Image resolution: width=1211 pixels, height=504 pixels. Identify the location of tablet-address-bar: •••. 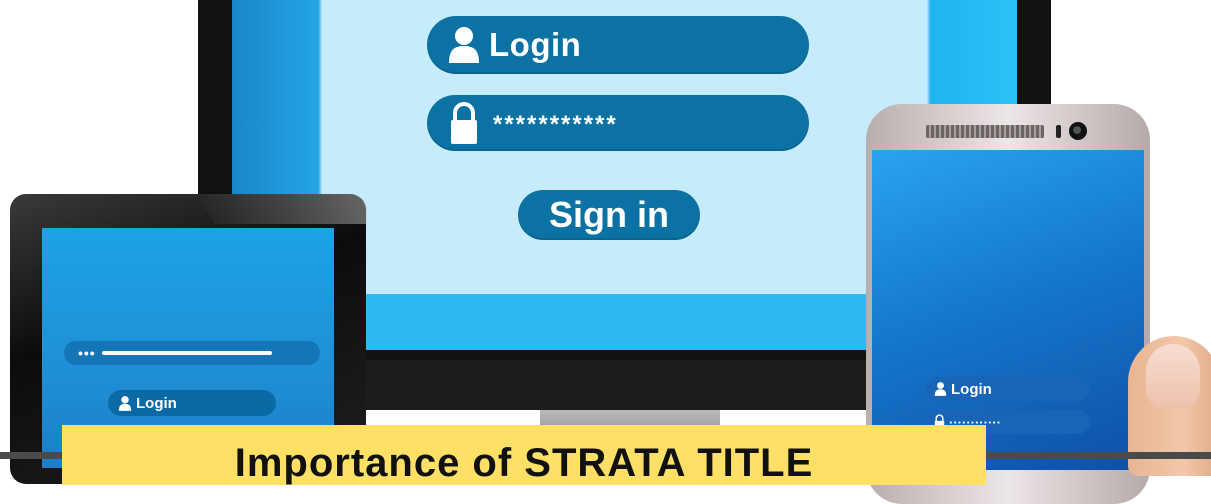
(192, 353).